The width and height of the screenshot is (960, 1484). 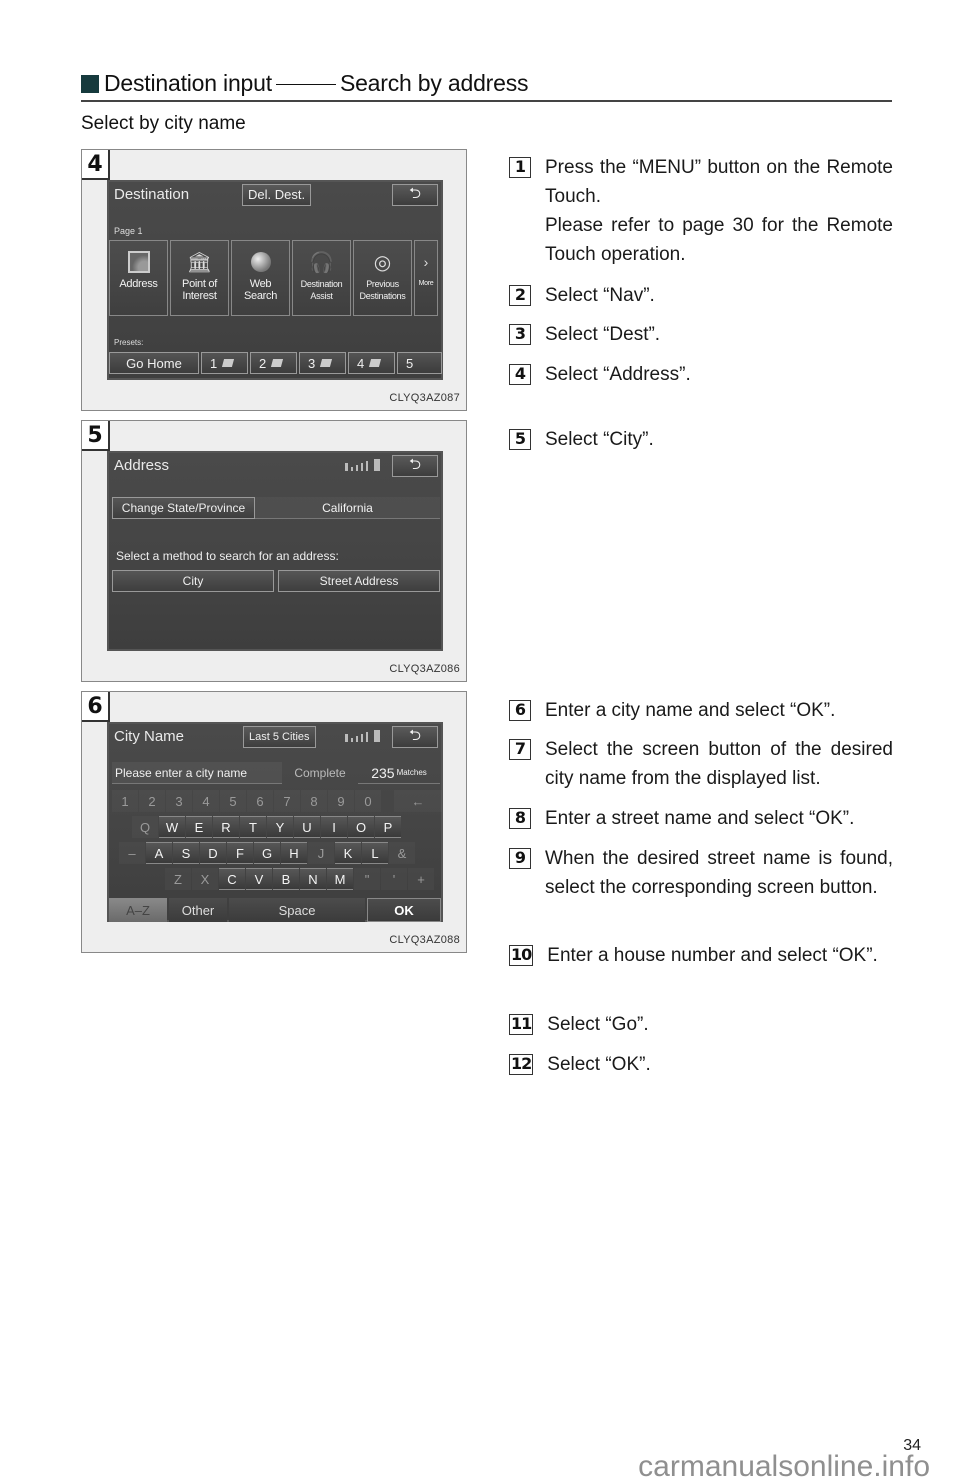 What do you see at coordinates (139, 262) in the screenshot?
I see `address-icon` at bounding box center [139, 262].